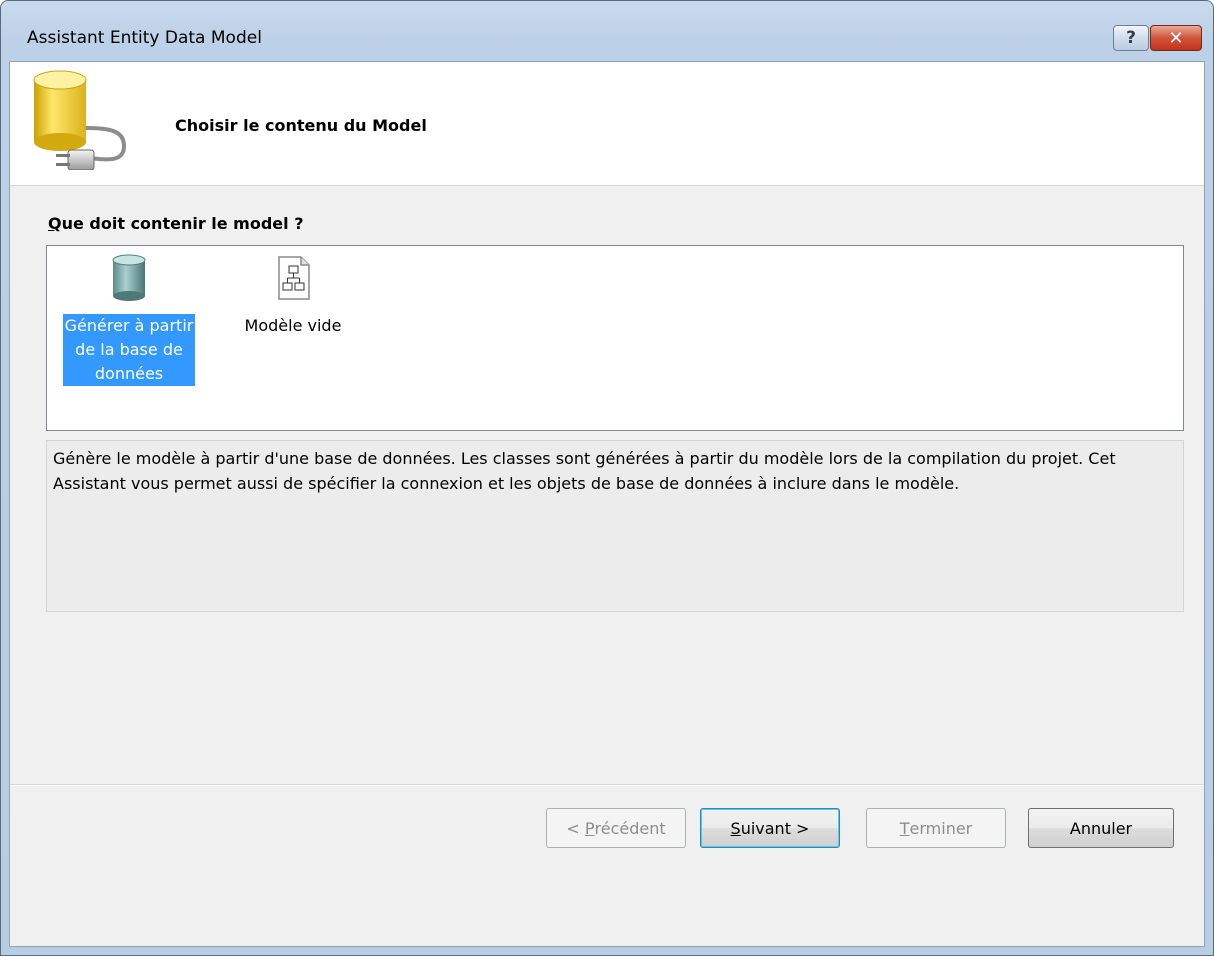 The height and width of the screenshot is (956, 1214). I want to click on option-label: Modèle vide, so click(293, 325).